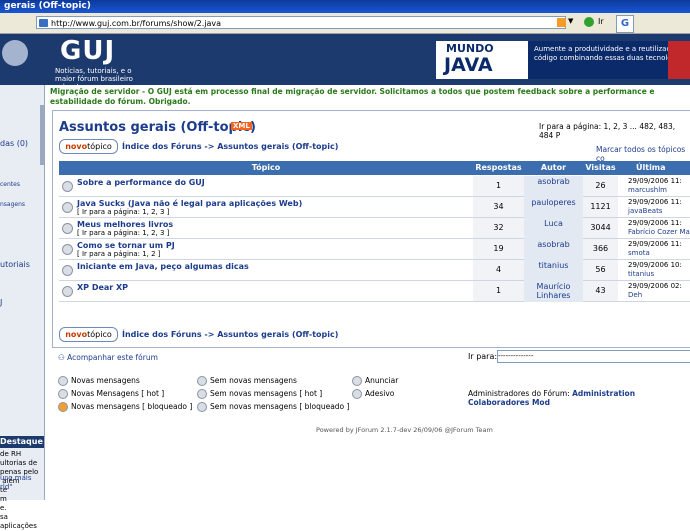 Image resolution: width=690 pixels, height=531 pixels. Describe the element at coordinates (125, 407) in the screenshot. I see `legend-new-locked: Novas mensagens [ bloqueado ]` at that location.